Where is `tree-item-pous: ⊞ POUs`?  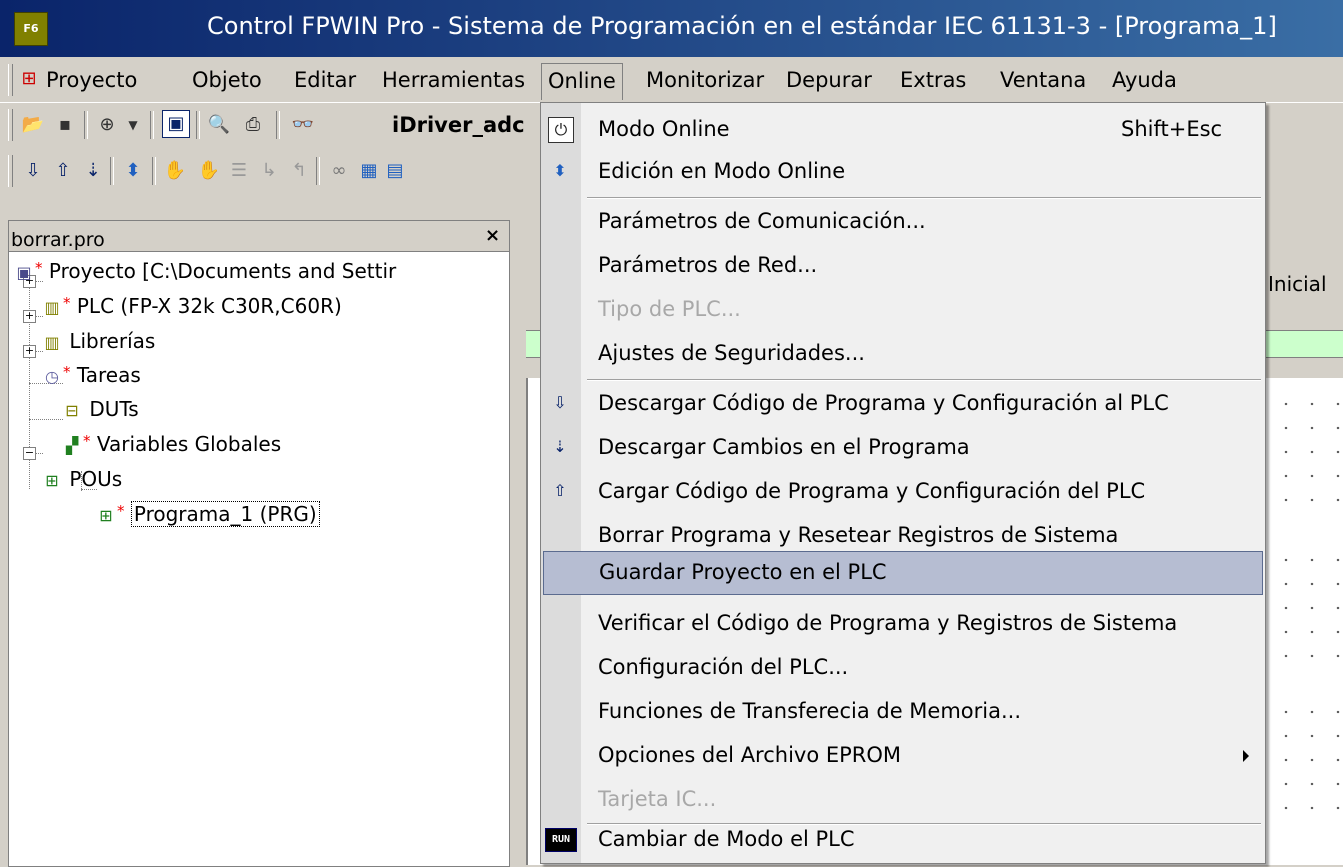 tree-item-pous: ⊞ POUs is located at coordinates (81, 479).